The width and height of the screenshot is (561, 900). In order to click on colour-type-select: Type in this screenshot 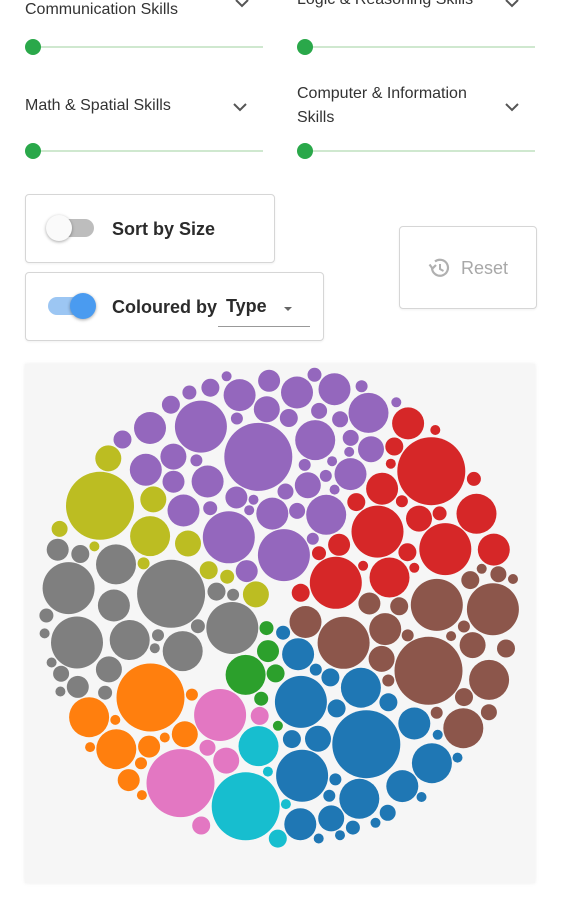, I will do `click(264, 310)`.